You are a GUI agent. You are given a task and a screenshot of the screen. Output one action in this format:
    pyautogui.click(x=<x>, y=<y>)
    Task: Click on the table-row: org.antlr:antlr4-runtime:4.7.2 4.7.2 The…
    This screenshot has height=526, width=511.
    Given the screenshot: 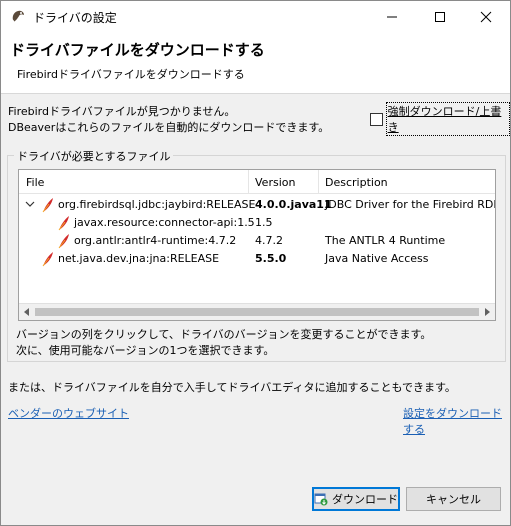 What is the action you would take?
    pyautogui.click(x=257, y=241)
    